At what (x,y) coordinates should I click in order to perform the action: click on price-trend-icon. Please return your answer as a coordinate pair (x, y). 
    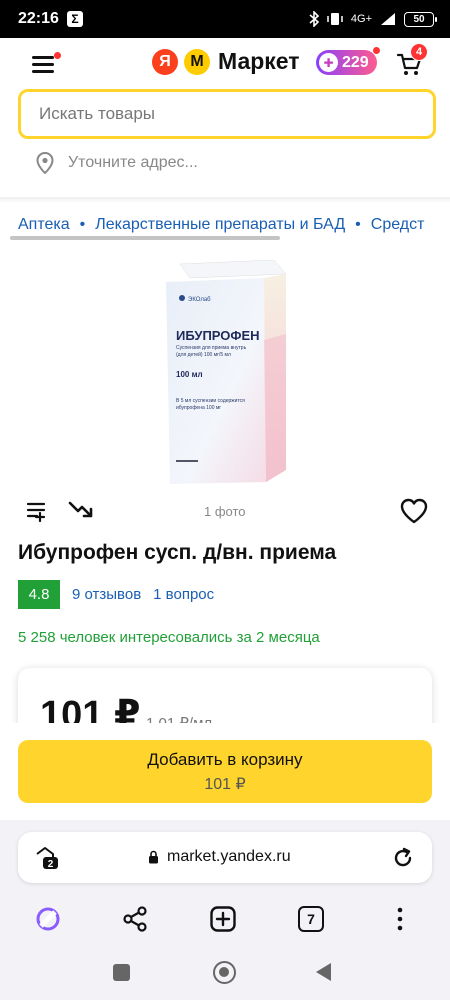
    Looking at the image, I should click on (81, 513).